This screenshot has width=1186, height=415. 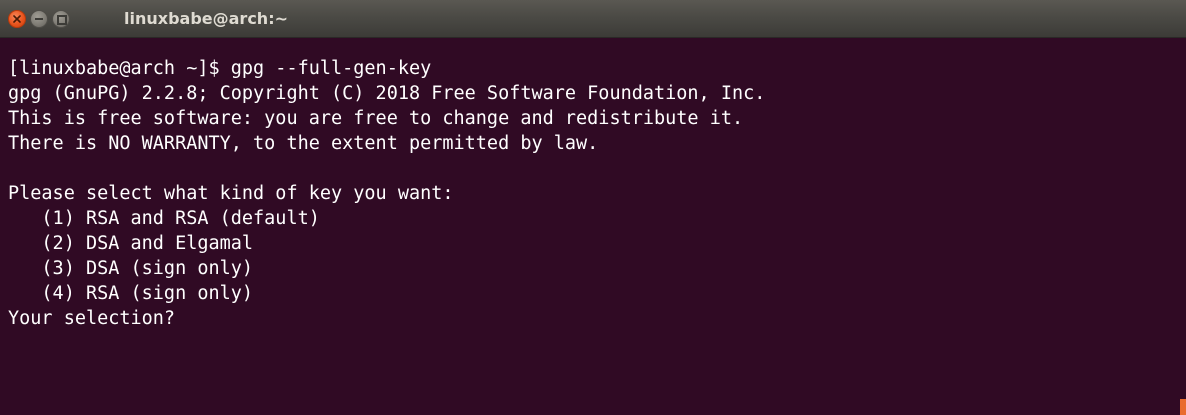 What do you see at coordinates (220, 68) in the screenshot?
I see `terminal-line-prompt: [linuxbabe@arch ~]$ gpg --full-gen-key` at bounding box center [220, 68].